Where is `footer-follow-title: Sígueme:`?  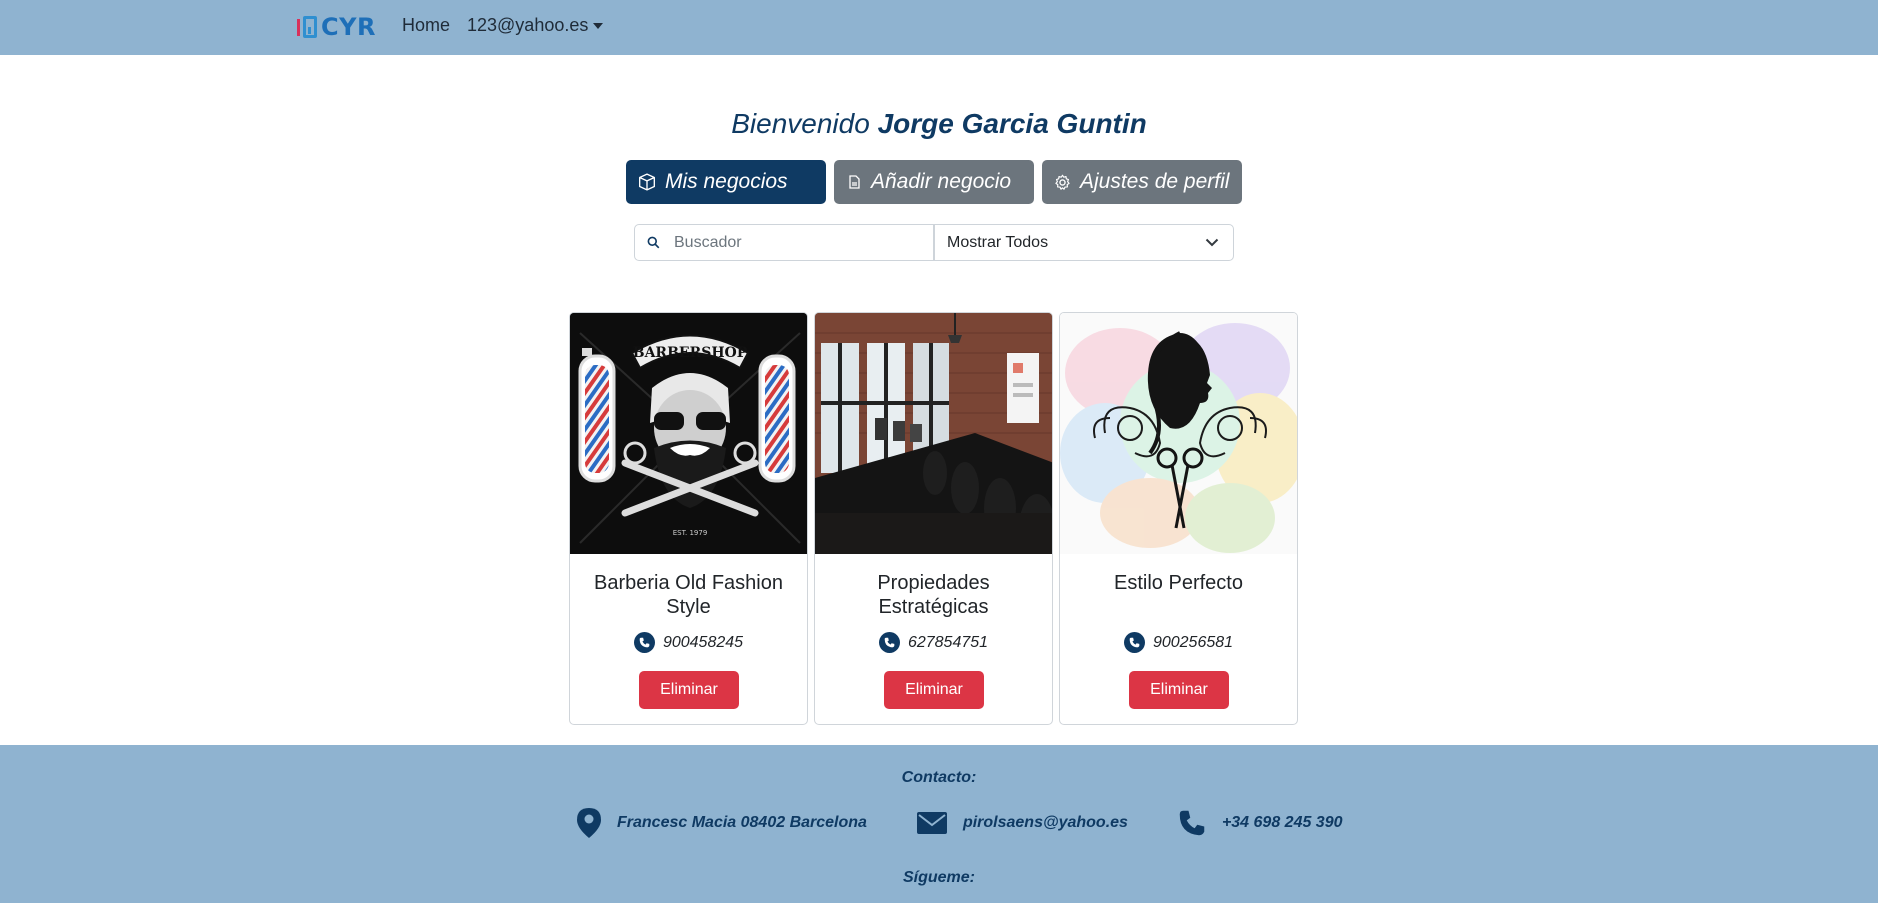 footer-follow-title: Sígueme: is located at coordinates (938, 877).